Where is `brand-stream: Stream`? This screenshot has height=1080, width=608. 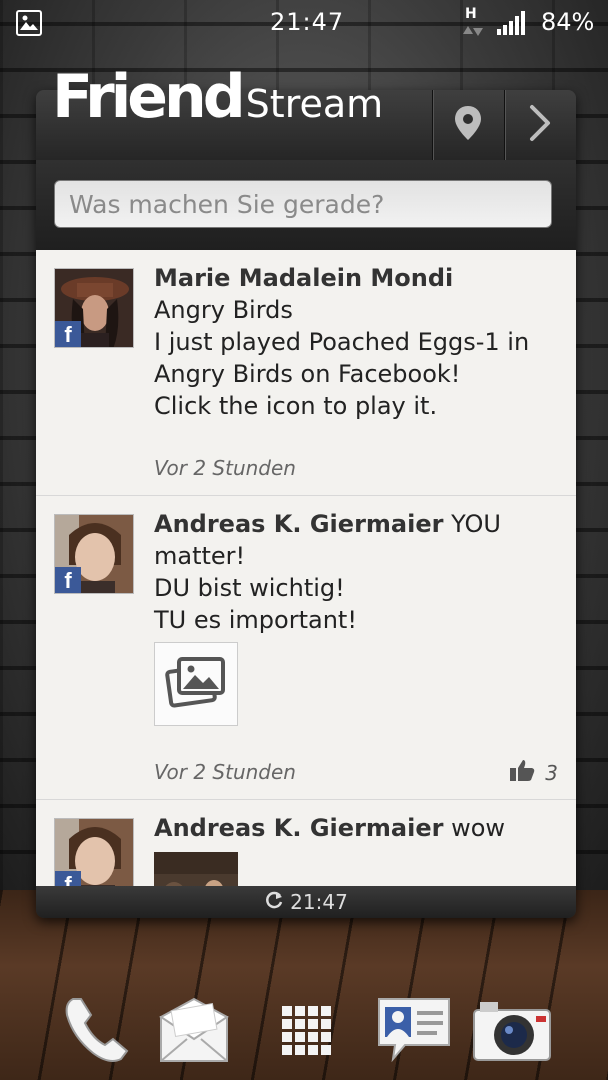
brand-stream: Stream is located at coordinates (314, 104).